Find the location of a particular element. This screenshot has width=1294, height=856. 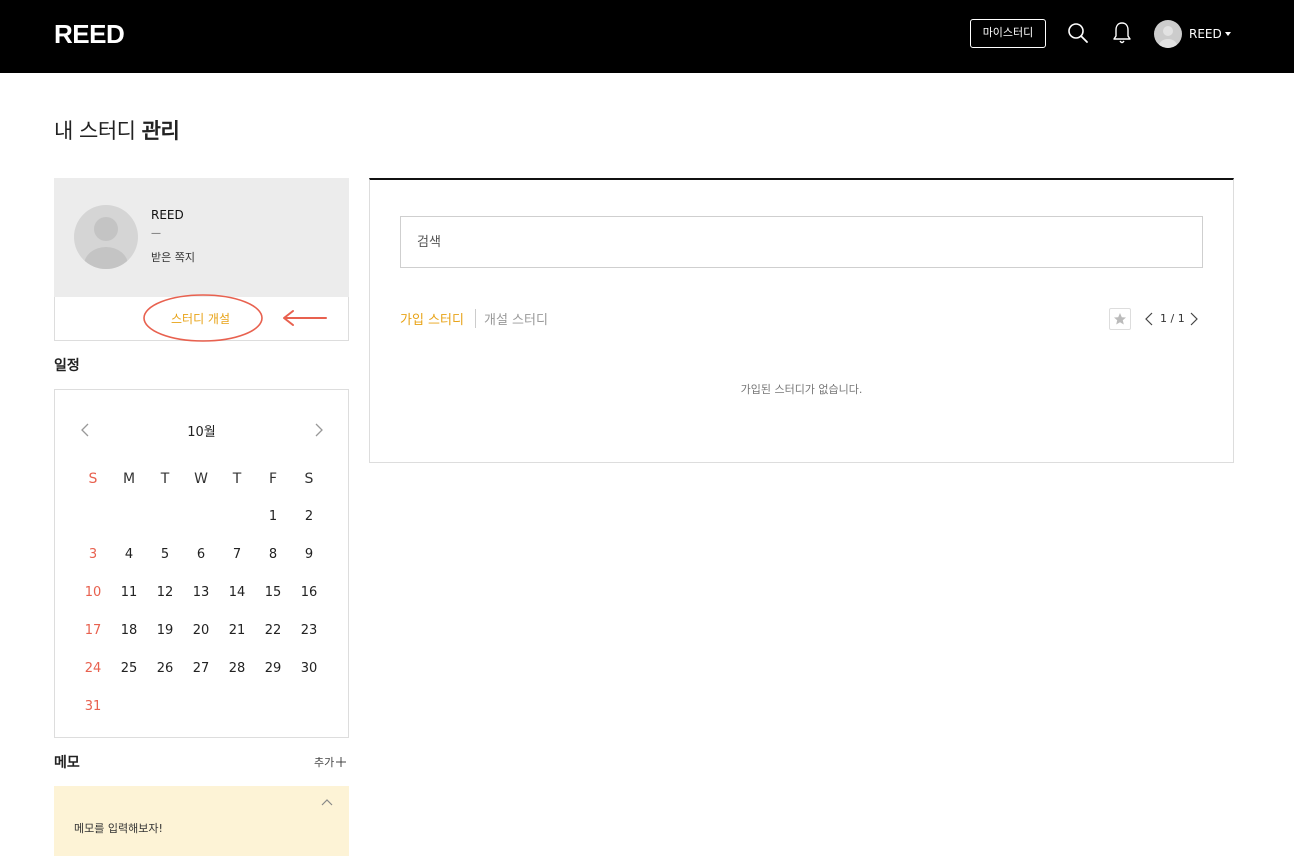

memo-add-label: 추가 is located at coordinates (324, 762).